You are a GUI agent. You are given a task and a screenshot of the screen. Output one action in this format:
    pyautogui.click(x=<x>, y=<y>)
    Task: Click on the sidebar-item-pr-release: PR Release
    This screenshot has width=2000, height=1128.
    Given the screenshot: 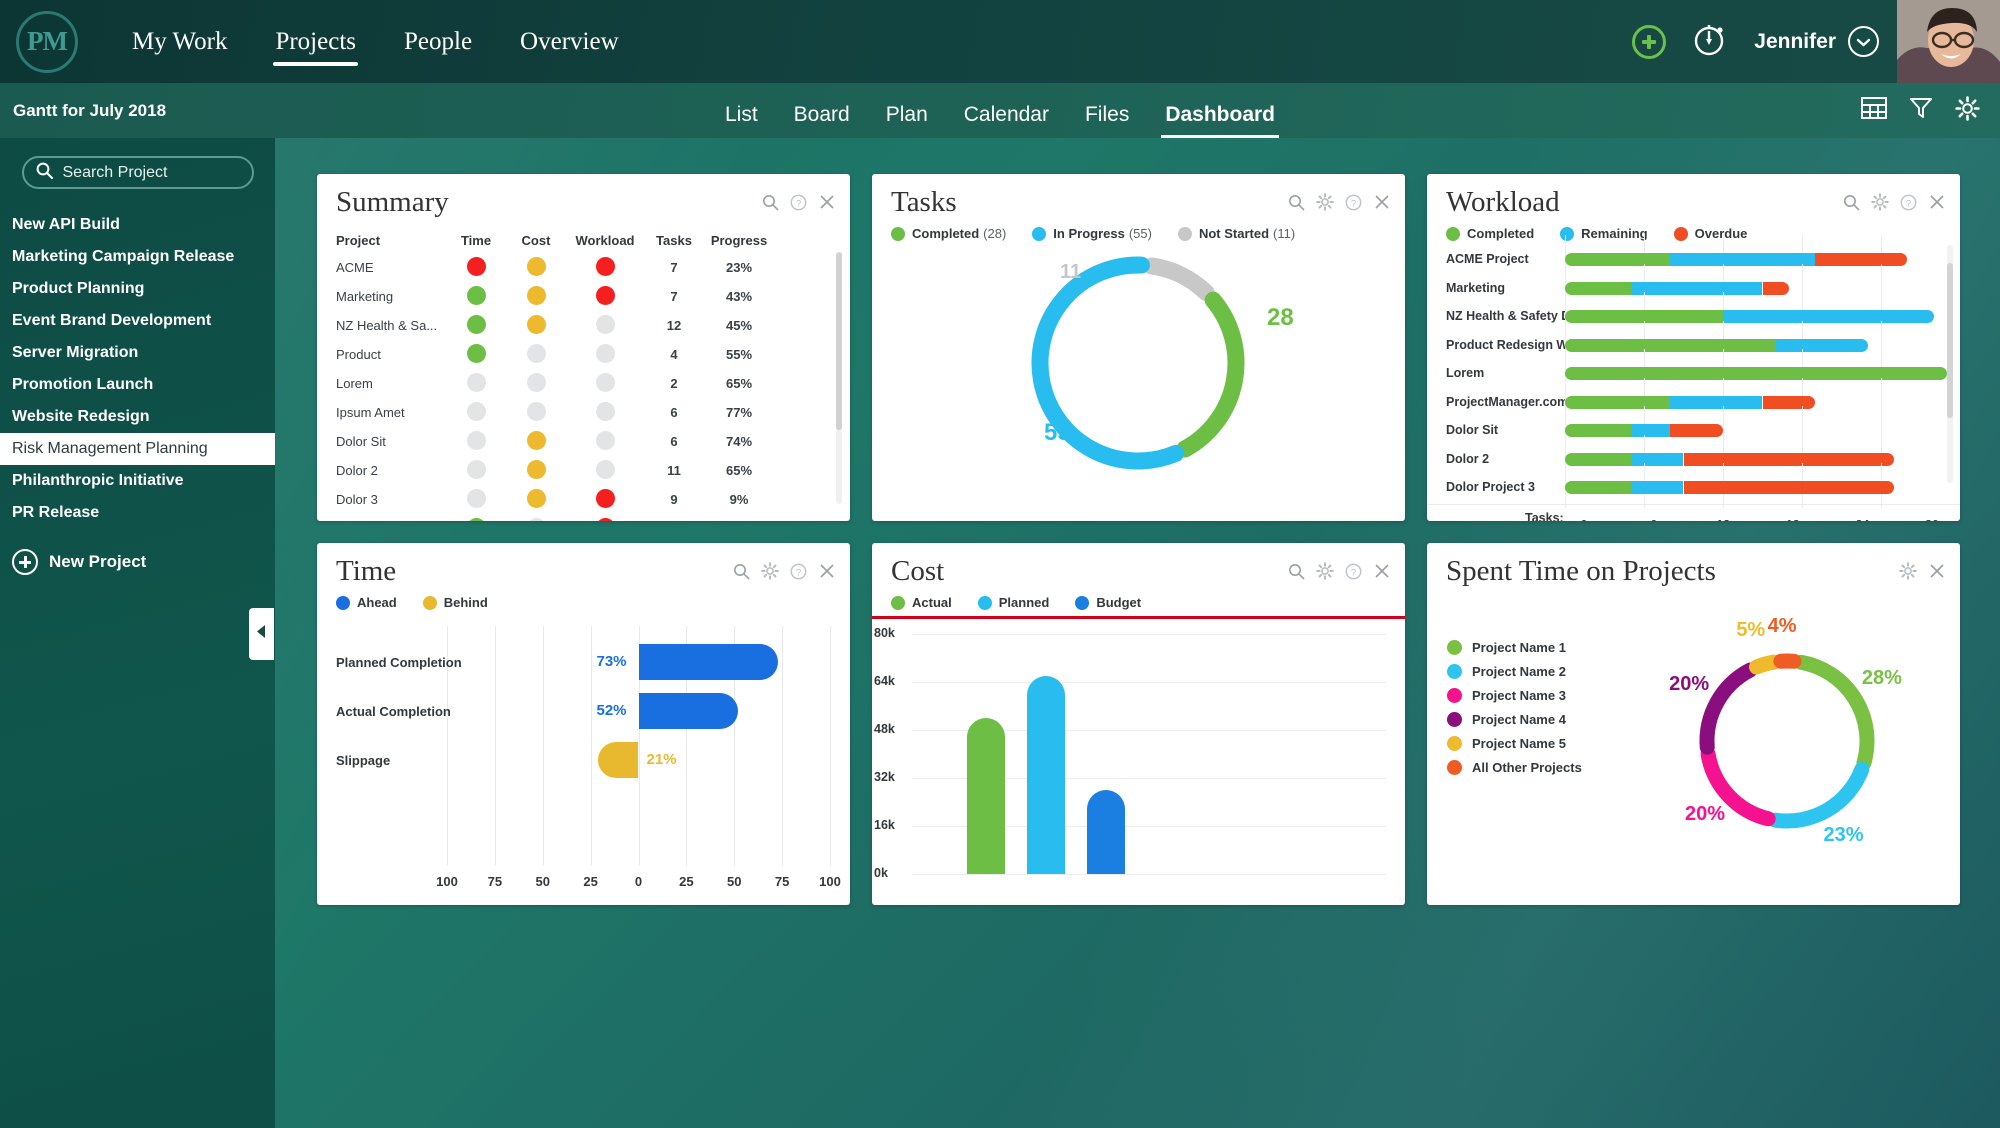 What is the action you would take?
    pyautogui.click(x=137, y=513)
    